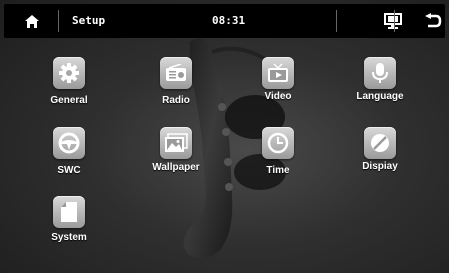 The image size is (449, 273). I want to click on app-video: Video, so click(278, 88).